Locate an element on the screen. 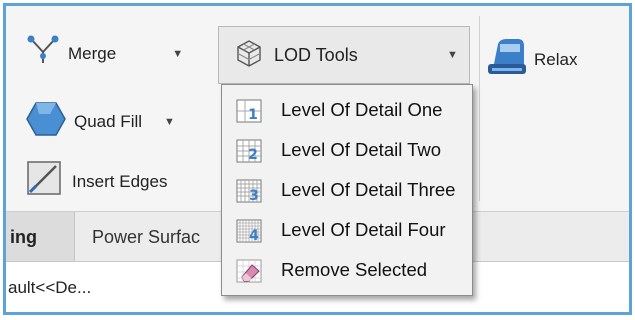 The height and width of the screenshot is (320, 635). menu-item-lod-two: 2 Level Of Detail Two is located at coordinates (347, 150).